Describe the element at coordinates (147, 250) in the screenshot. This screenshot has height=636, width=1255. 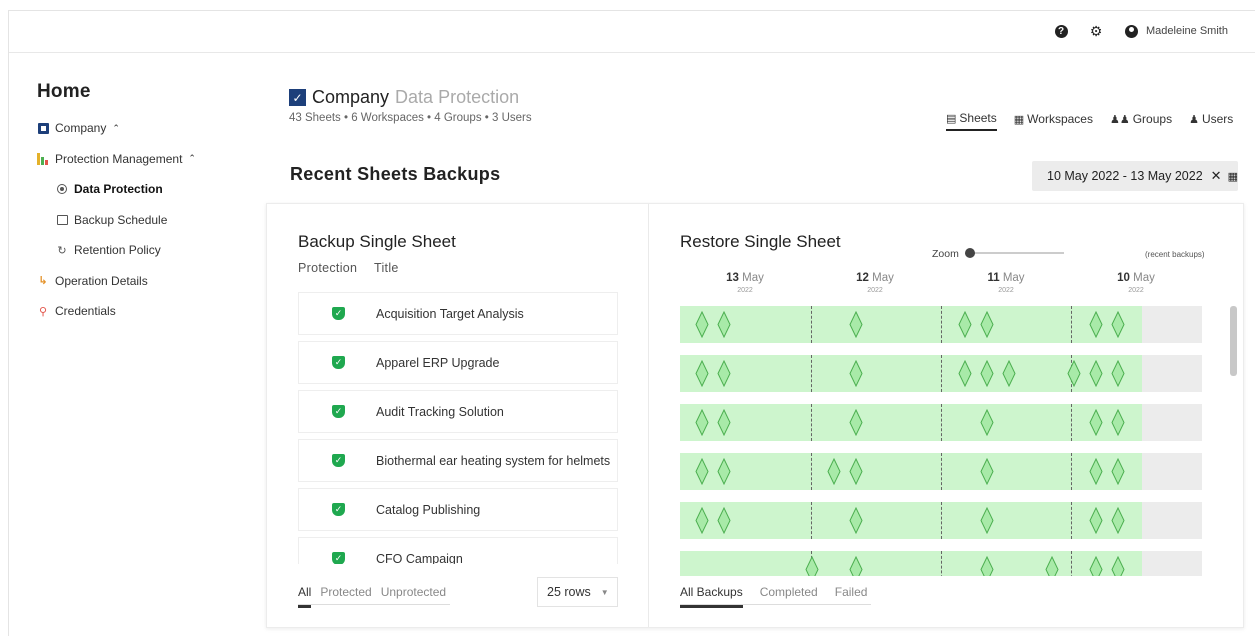
I see `sidebar-item-retention-policy: ↻ Retention Policy` at that location.